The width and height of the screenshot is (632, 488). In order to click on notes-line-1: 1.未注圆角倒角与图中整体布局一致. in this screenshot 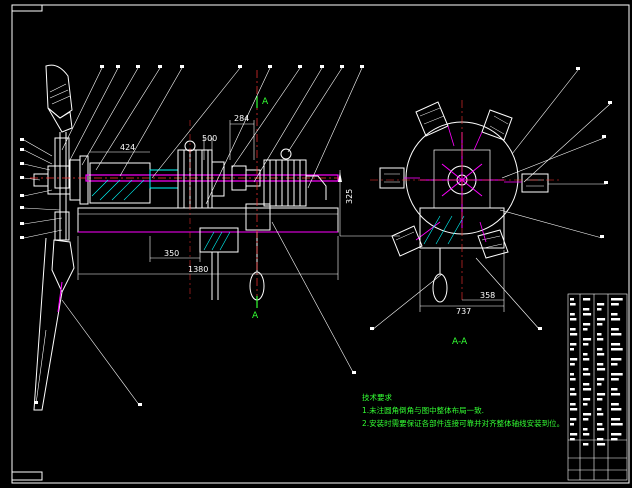, I will do `click(423, 410)`.